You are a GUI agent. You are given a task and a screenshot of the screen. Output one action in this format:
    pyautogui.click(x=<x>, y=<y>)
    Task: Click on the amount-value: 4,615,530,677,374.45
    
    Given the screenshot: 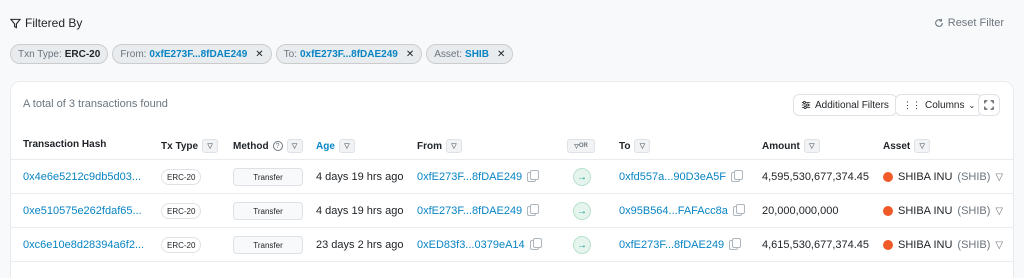 What is the action you would take?
    pyautogui.click(x=816, y=245)
    